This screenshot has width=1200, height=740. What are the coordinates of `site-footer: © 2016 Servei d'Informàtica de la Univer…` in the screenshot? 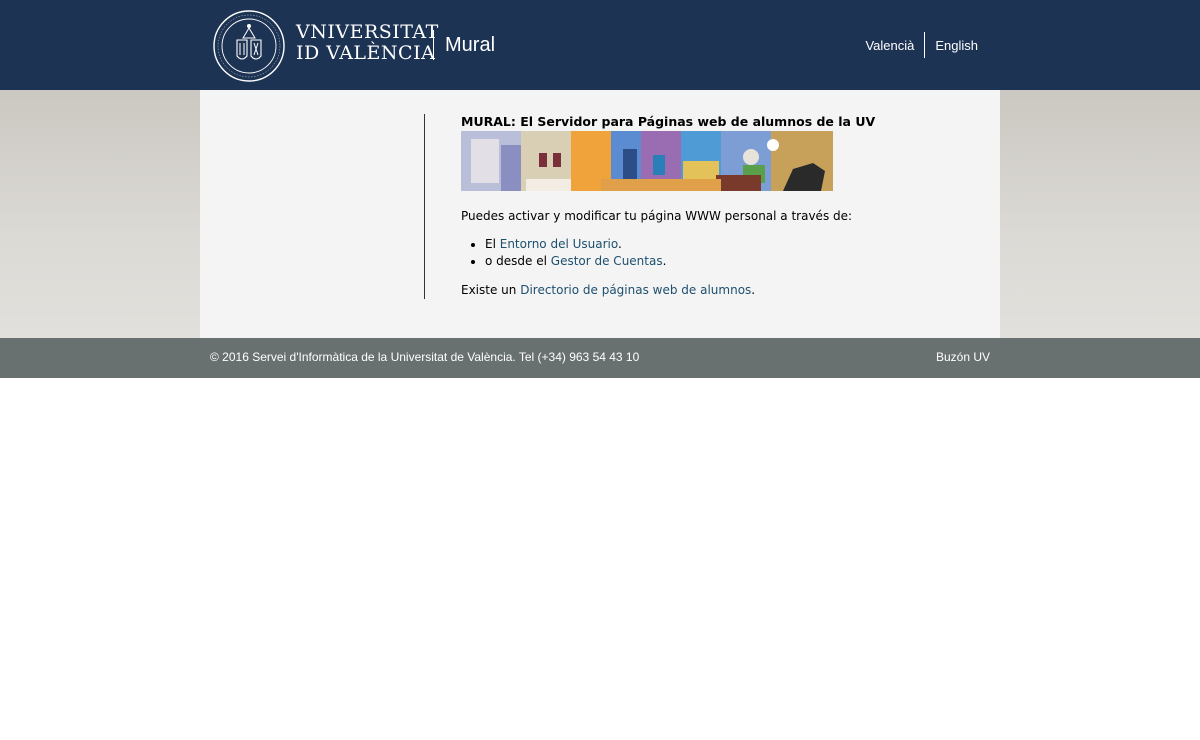 It's located at (600, 358).